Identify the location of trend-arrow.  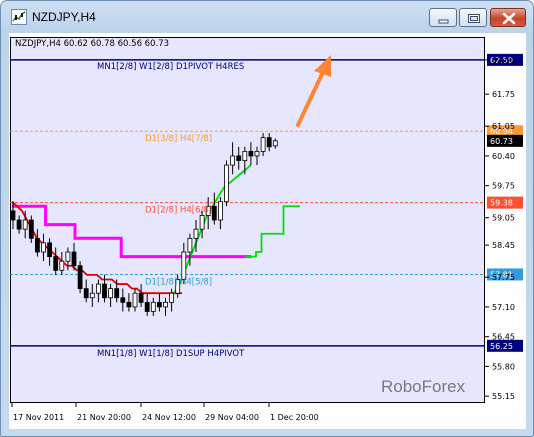
(313, 91).